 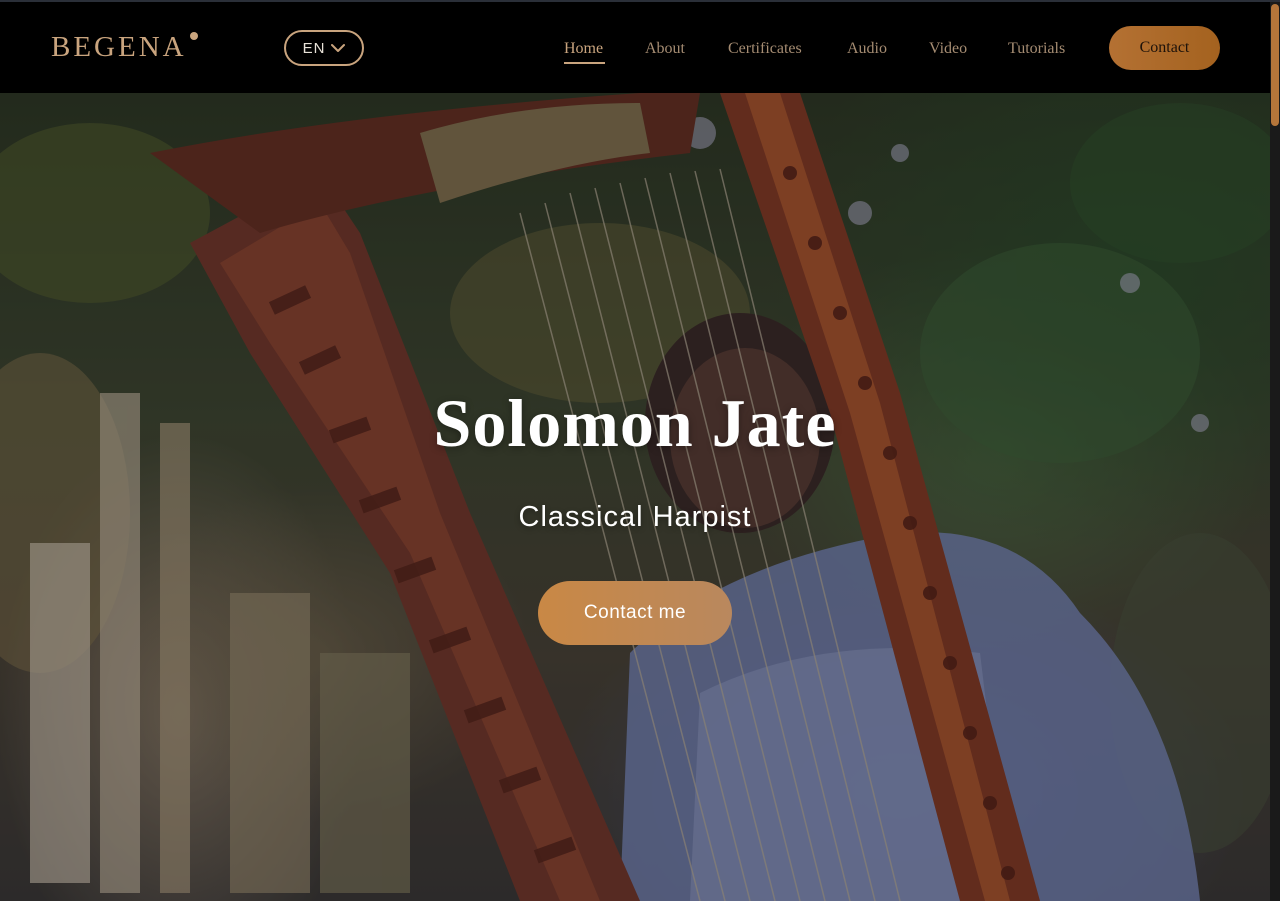 What do you see at coordinates (867, 49) in the screenshot?
I see `nav-audio: Audio` at bounding box center [867, 49].